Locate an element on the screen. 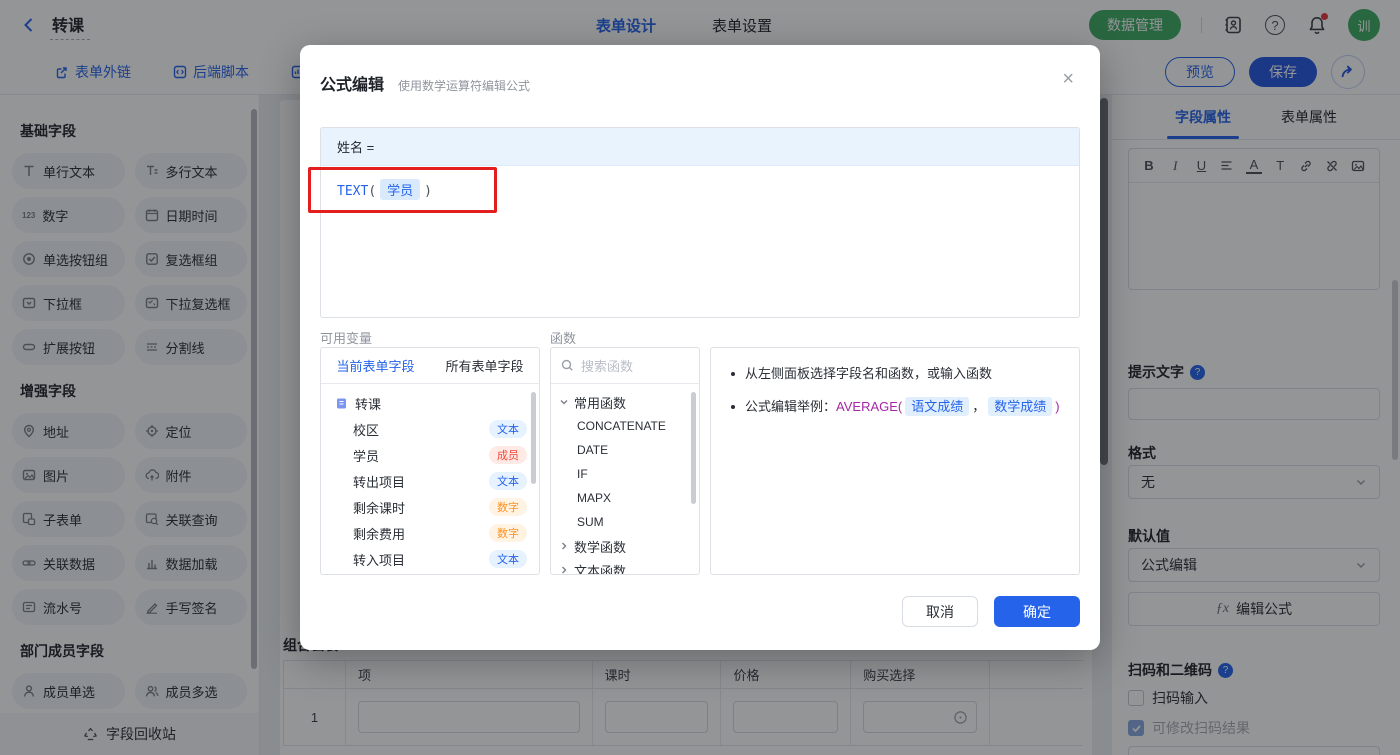 The image size is (1400, 755). example-function: AVERAGE( is located at coordinates (869, 406).